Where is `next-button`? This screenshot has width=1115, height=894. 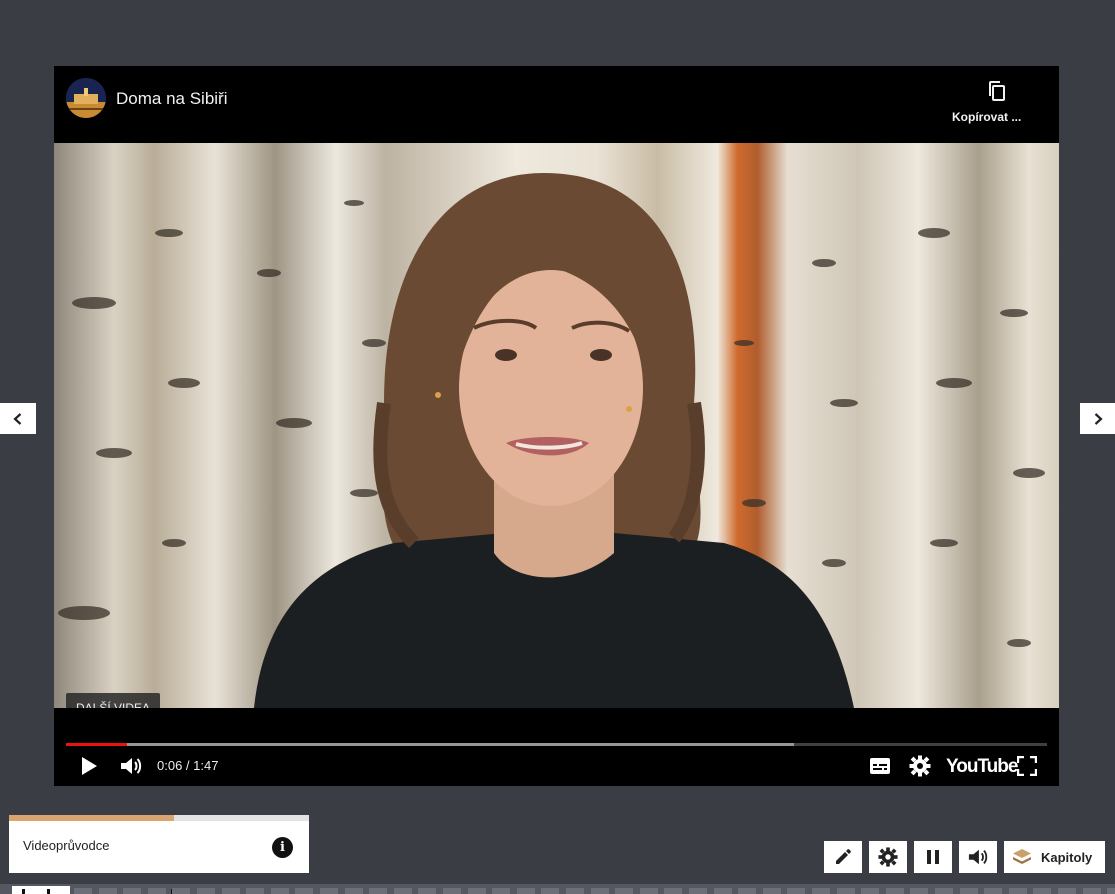
next-button is located at coordinates (1097, 418).